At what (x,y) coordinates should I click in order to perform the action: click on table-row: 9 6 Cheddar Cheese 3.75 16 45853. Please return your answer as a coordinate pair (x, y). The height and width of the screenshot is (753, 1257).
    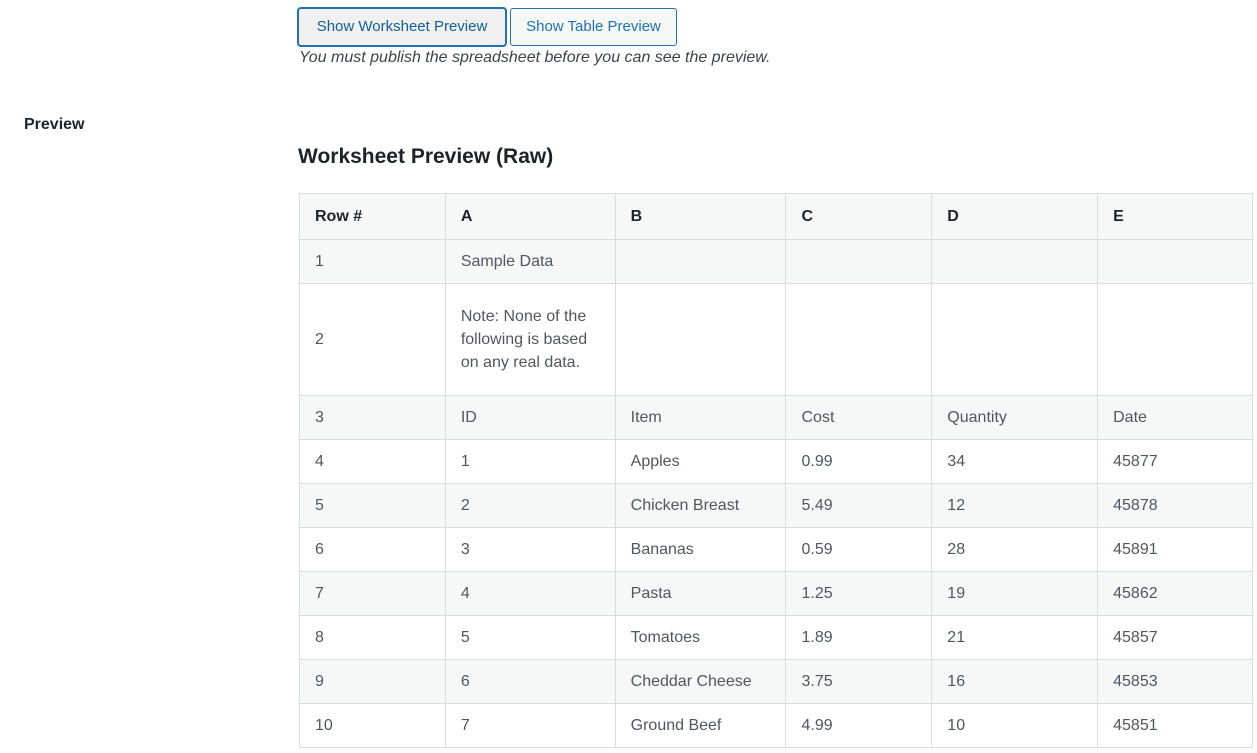
    Looking at the image, I should click on (776, 681).